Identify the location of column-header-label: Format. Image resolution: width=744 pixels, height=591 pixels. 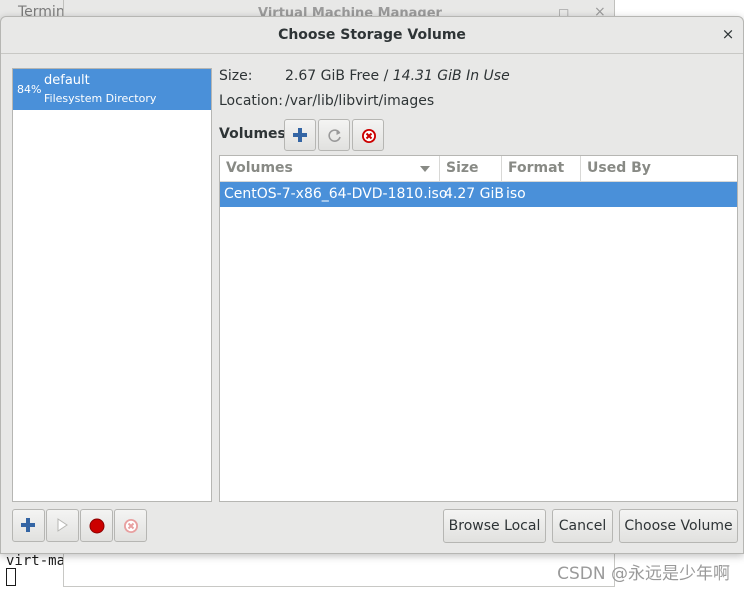
(536, 168).